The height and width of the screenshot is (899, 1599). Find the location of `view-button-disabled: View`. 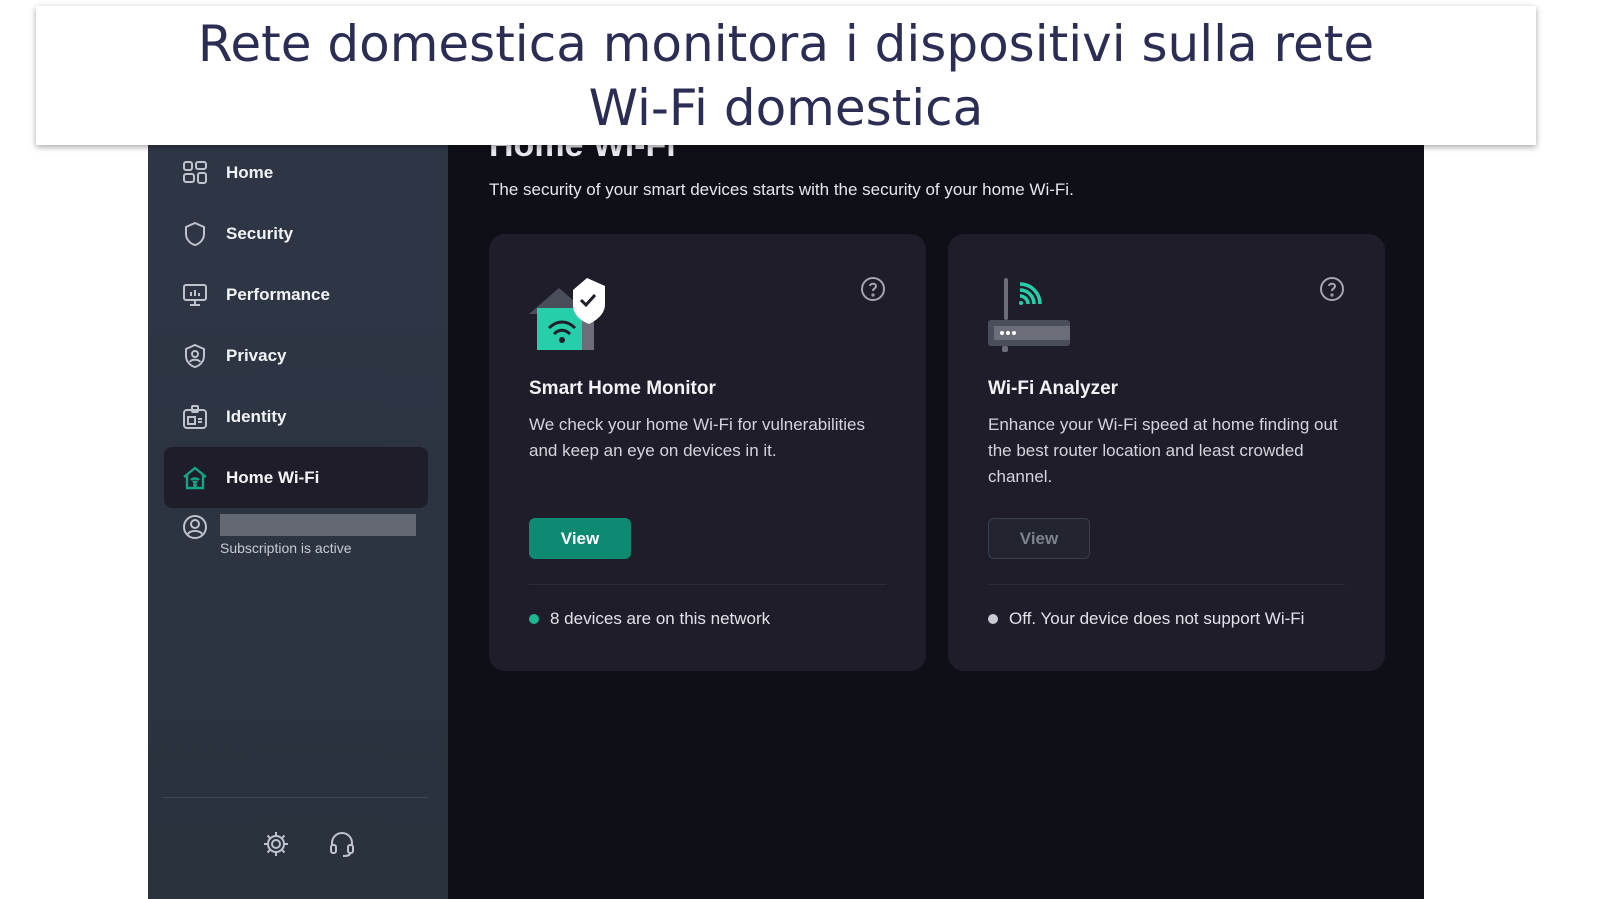

view-button-disabled: View is located at coordinates (1039, 538).